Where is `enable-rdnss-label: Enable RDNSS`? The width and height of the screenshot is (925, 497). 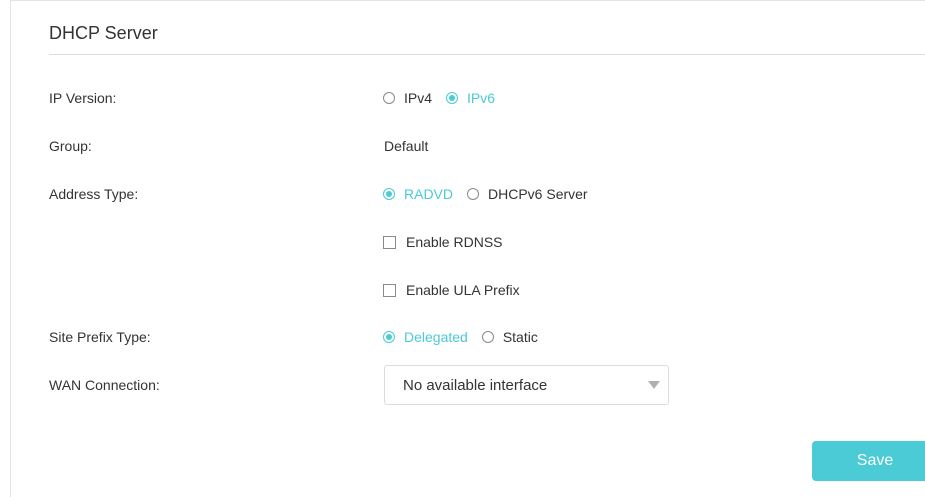
enable-rdnss-label: Enable RDNSS is located at coordinates (454, 242).